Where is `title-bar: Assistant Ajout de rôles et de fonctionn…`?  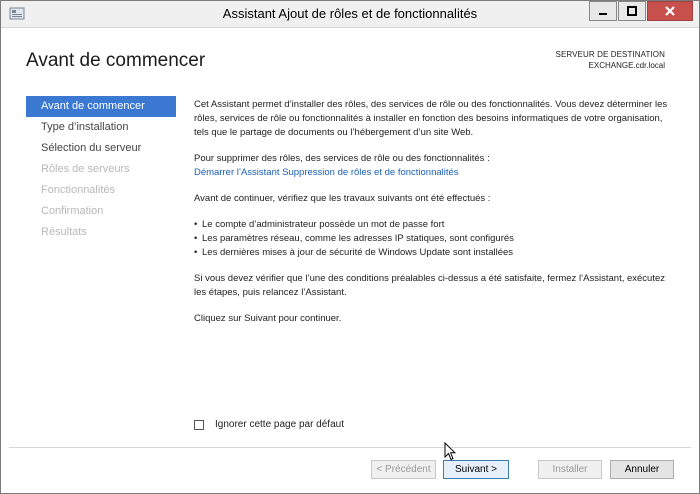 title-bar: Assistant Ajout de rôles et de fonctionn… is located at coordinates (350, 14).